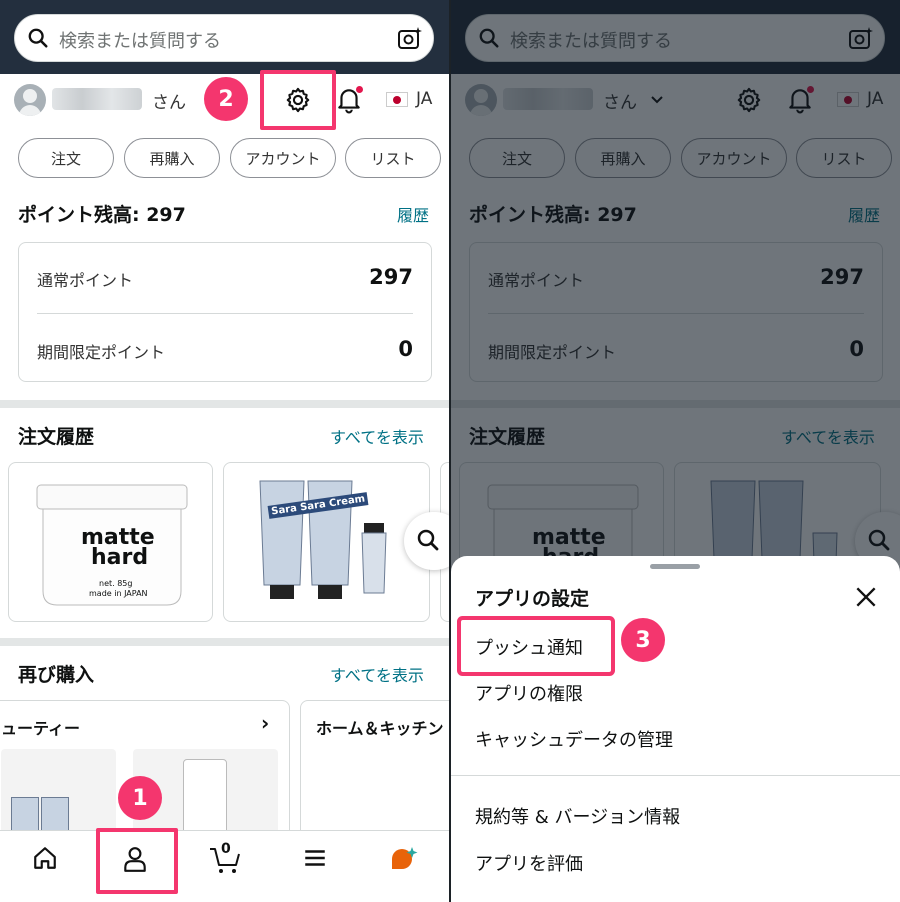 The height and width of the screenshot is (902, 900). I want to click on user-honorific: さん, so click(169, 103).